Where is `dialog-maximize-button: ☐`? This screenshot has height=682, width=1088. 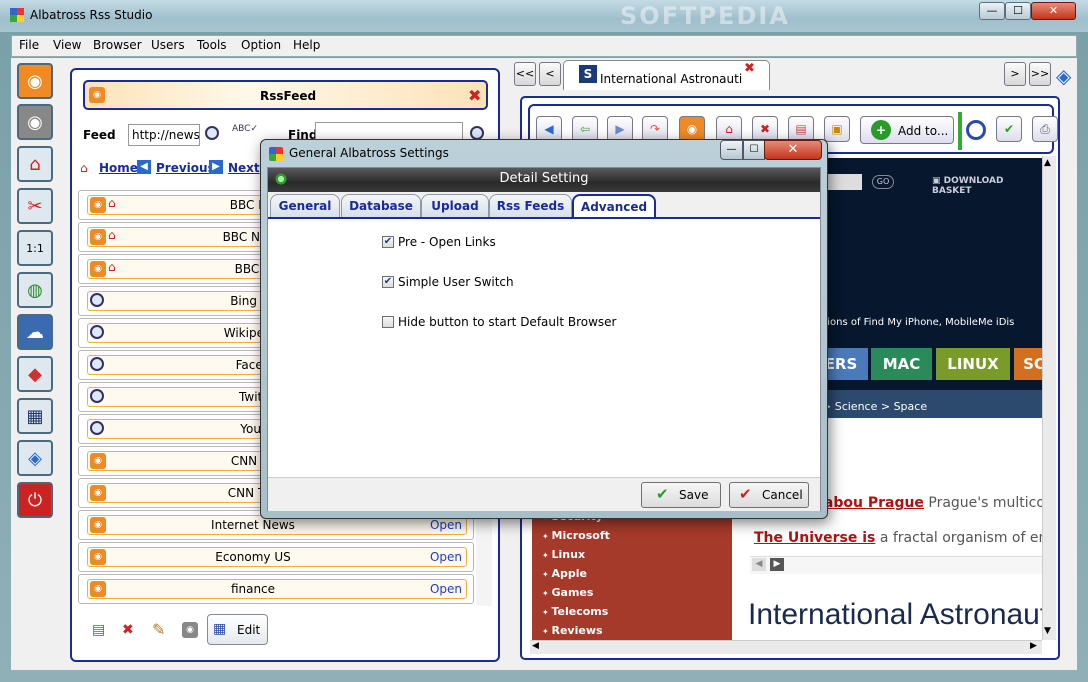
dialog-maximize-button: ☐ is located at coordinates (754, 150).